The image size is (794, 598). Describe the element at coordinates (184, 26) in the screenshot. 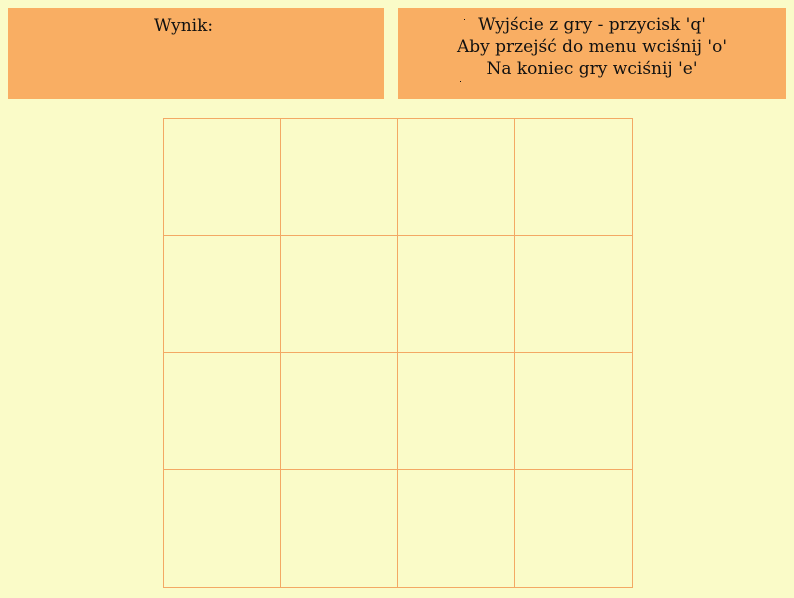

I see `score-label: Wynik:` at that location.